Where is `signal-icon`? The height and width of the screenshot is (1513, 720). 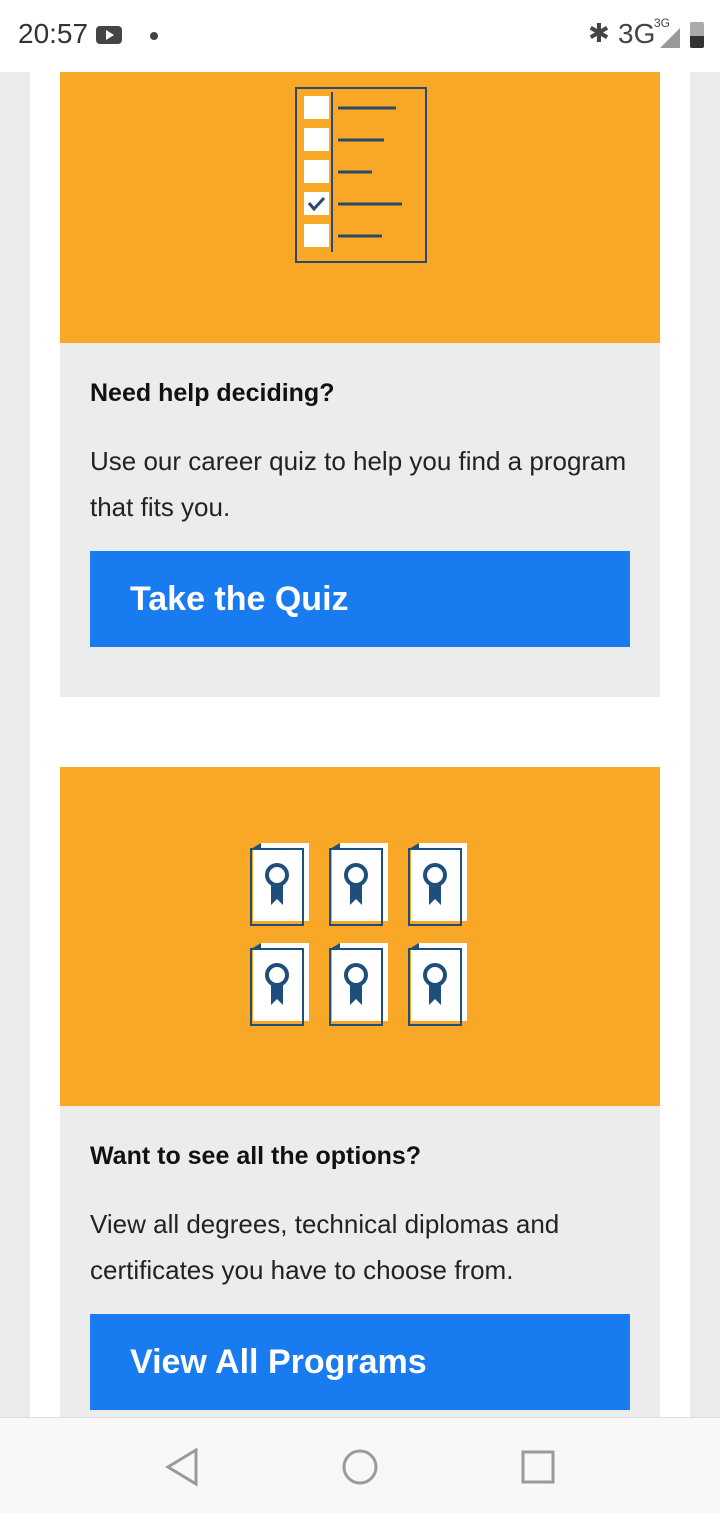 signal-icon is located at coordinates (670, 38).